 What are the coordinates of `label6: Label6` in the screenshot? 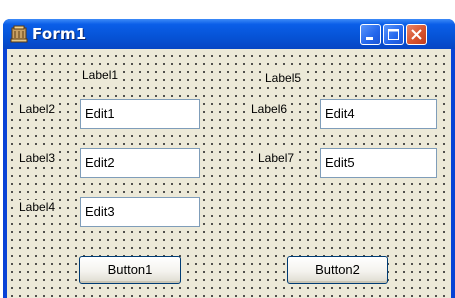 It's located at (269, 109).